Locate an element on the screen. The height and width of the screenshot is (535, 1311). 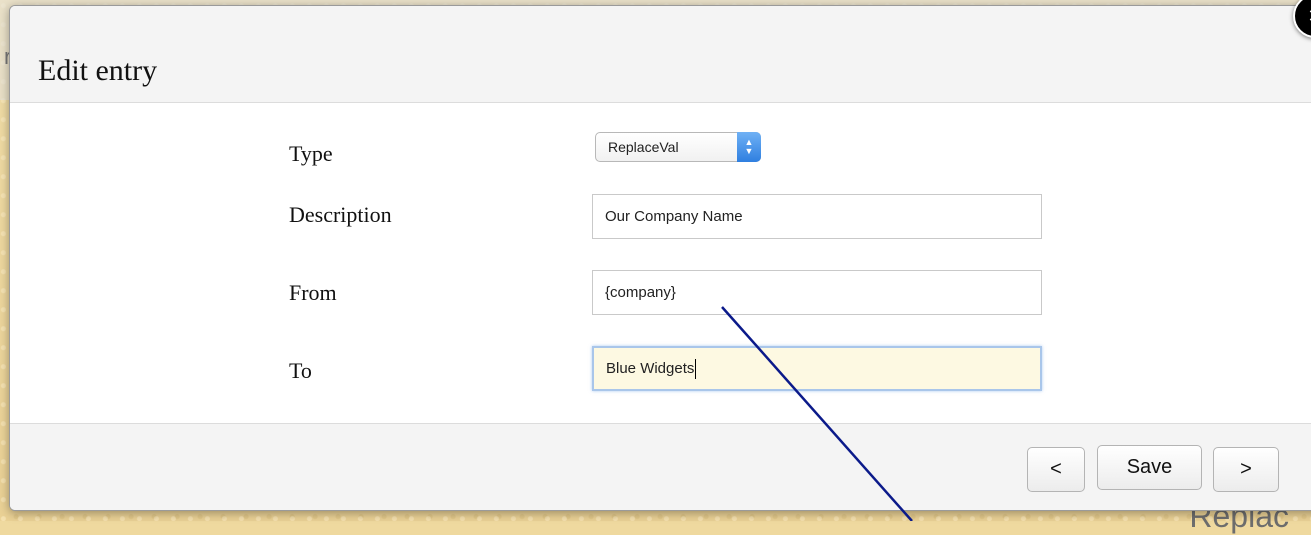
from-label: From is located at coordinates (313, 292).